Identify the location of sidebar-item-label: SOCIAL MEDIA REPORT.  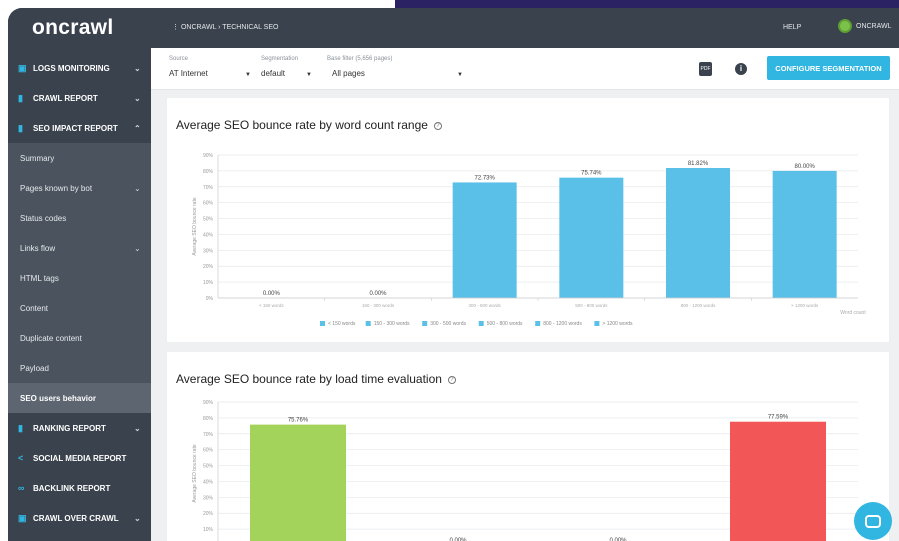
(80, 458).